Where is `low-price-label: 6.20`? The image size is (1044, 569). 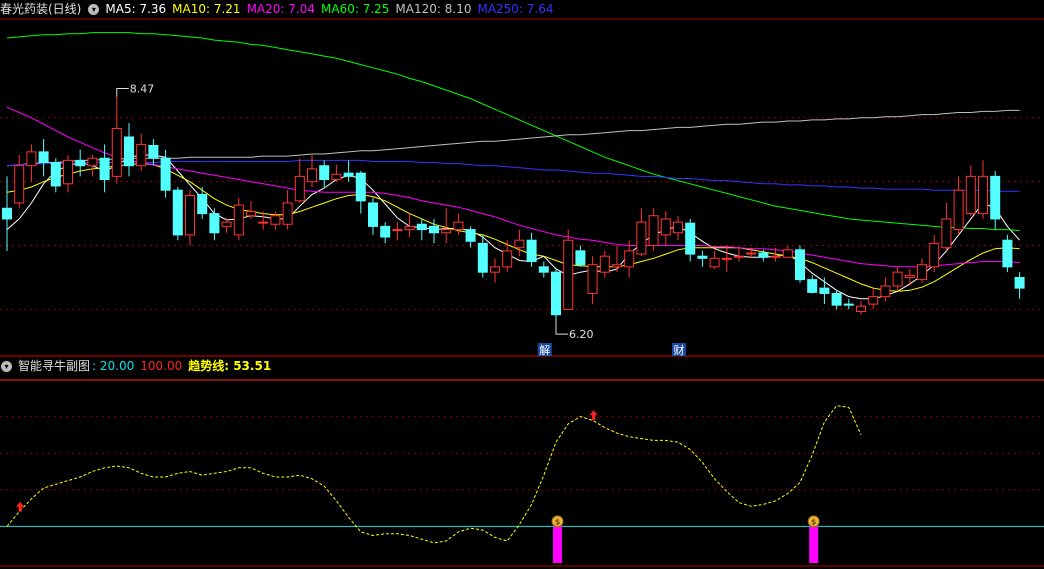
low-price-label: 6.20 is located at coordinates (581, 334).